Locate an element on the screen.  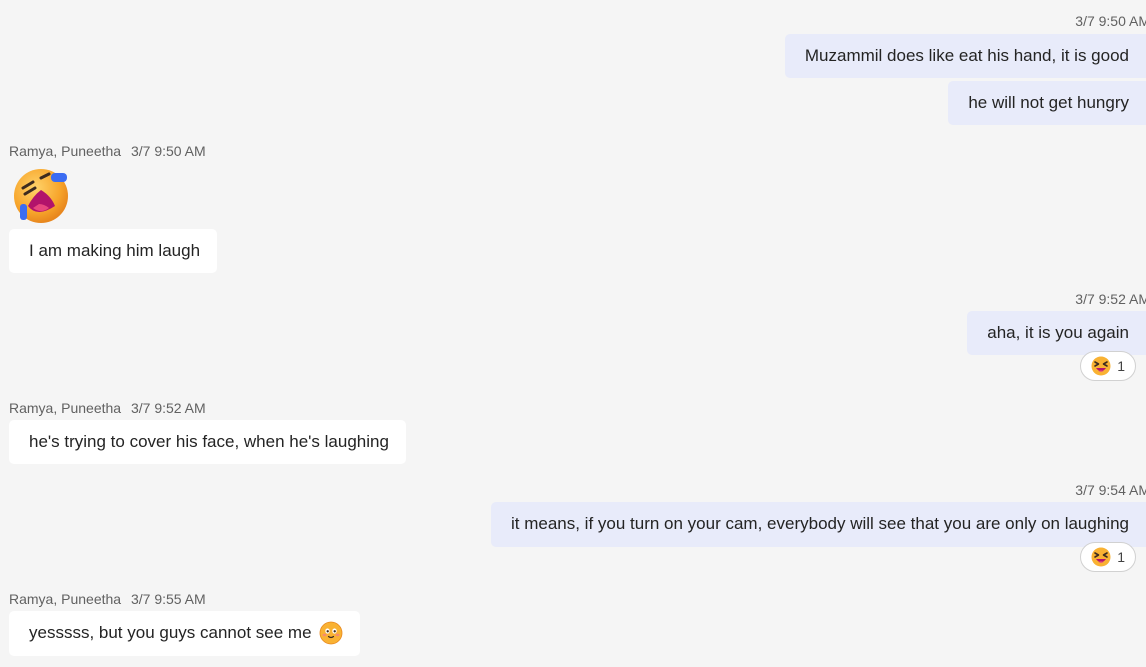
message-text: yesssss, but you guys cannot see me is located at coordinates (170, 632).